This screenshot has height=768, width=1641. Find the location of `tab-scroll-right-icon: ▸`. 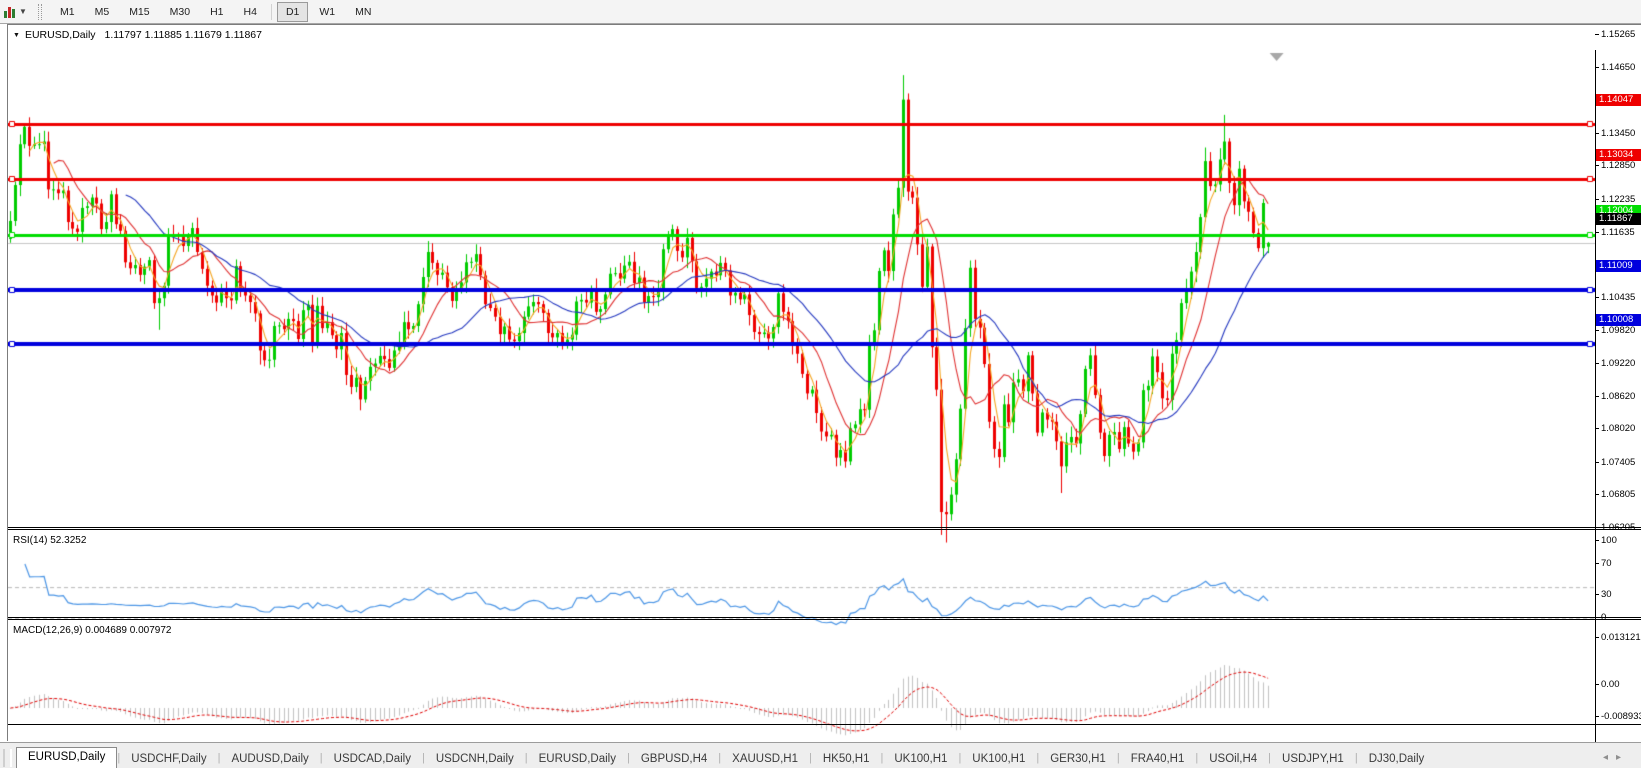

tab-scroll-right-icon: ▸ is located at coordinates (1622, 757).